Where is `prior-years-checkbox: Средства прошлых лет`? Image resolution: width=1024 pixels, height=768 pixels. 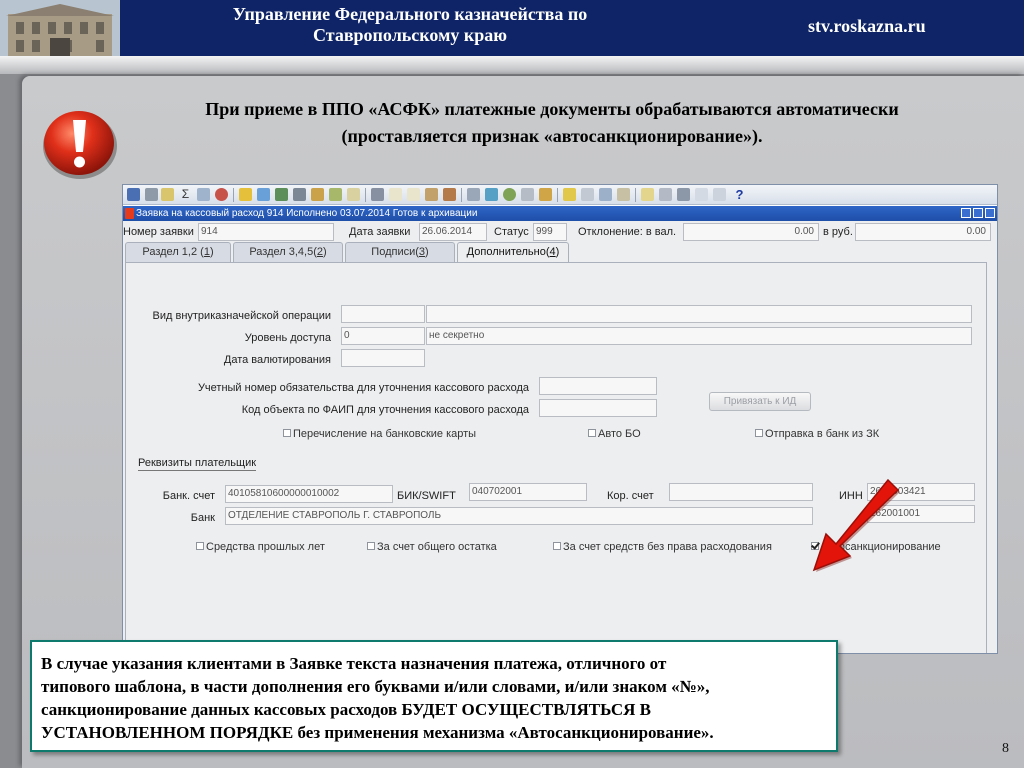
prior-years-checkbox: Средства прошлых лет is located at coordinates (260, 547).